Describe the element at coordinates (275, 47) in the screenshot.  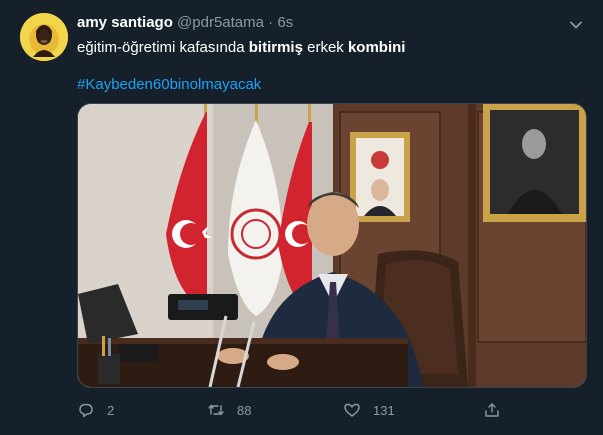
I see `tweet-text-bold: bitirmiş` at that location.